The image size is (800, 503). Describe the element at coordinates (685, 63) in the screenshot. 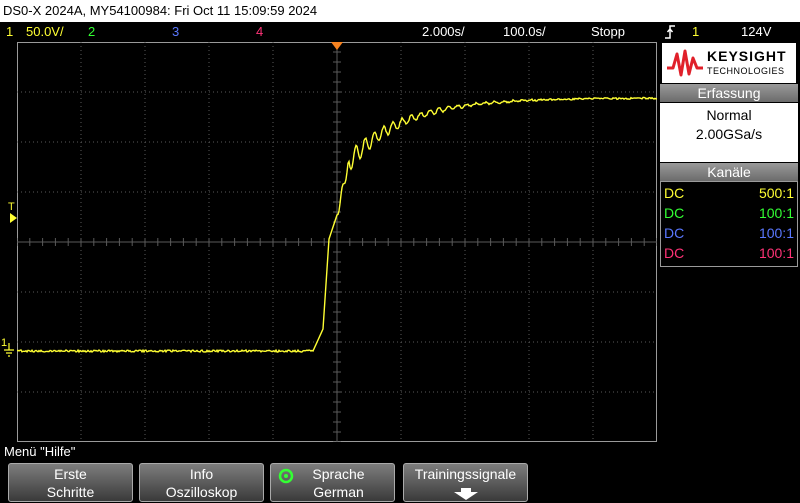

I see `keysight-wave-icon` at that location.